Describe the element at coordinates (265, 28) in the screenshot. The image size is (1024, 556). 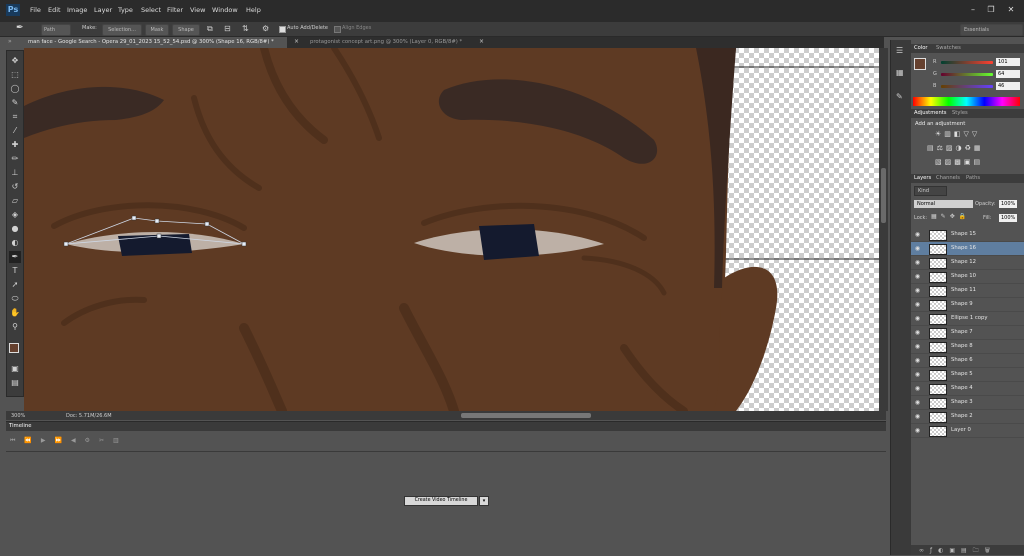
I see `gear-icon: ⚙` at that location.